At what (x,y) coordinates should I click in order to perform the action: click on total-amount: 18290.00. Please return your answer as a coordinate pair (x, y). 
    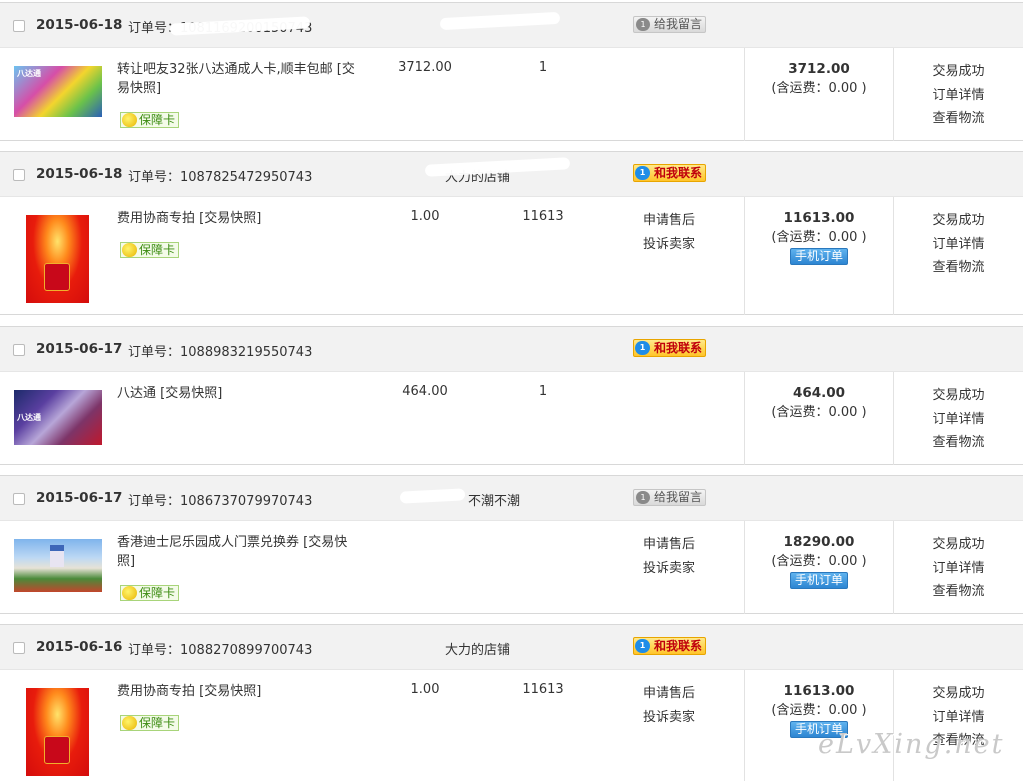
    Looking at the image, I should click on (819, 542).